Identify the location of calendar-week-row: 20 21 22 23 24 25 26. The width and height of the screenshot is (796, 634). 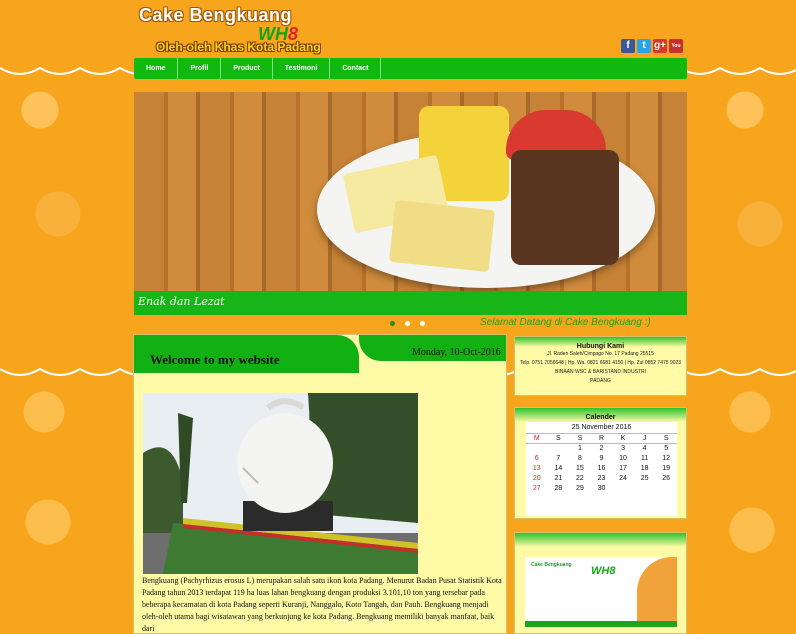
(601, 479).